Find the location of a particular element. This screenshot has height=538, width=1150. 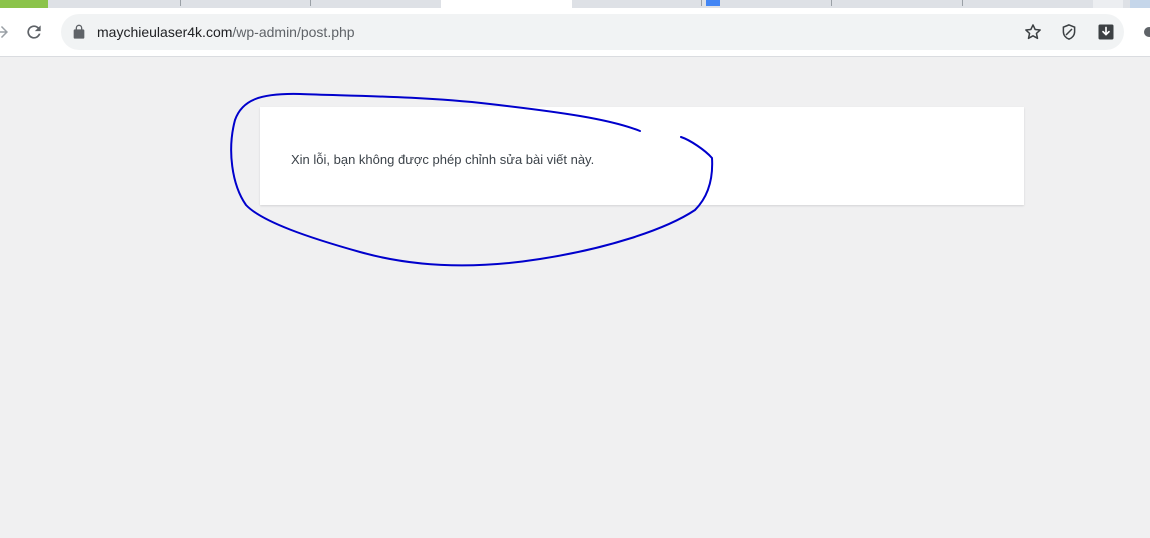

shield-extension-button is located at coordinates (1069, 32).